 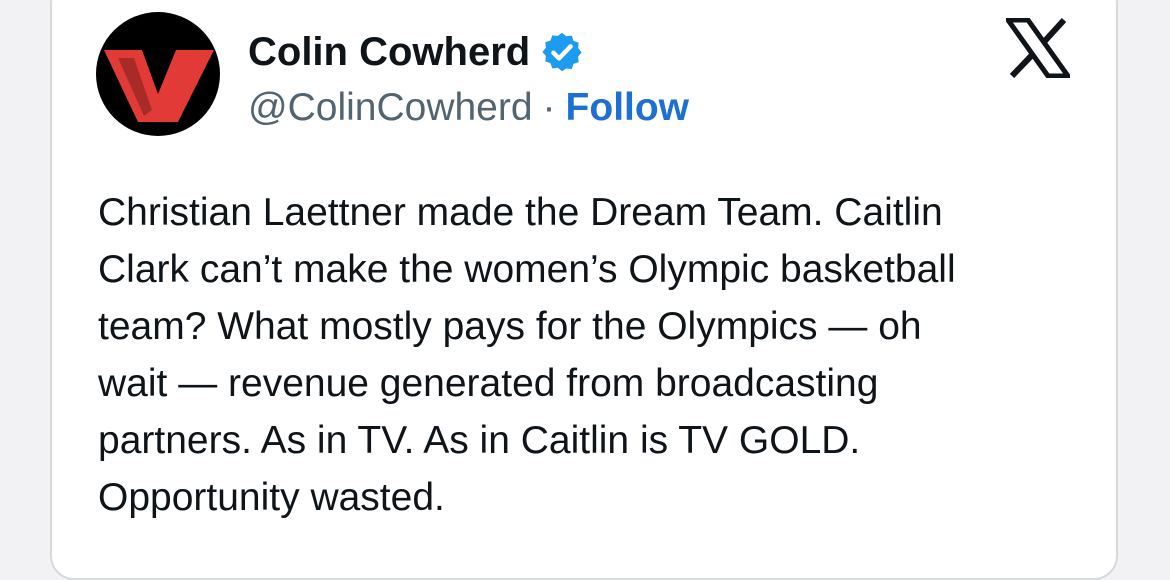 What do you see at coordinates (159, 86) in the screenshot?
I see `red-v-logo-icon` at bounding box center [159, 86].